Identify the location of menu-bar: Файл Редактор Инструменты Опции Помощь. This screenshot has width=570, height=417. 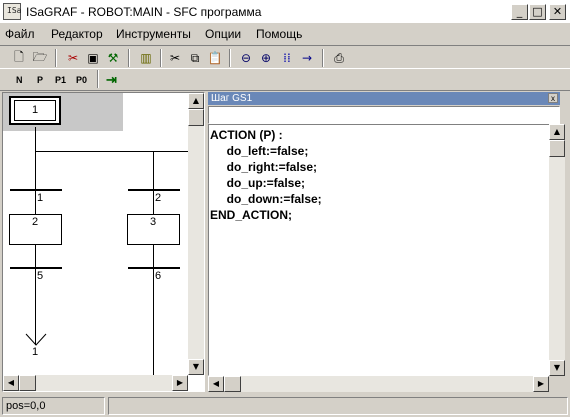
(285, 34).